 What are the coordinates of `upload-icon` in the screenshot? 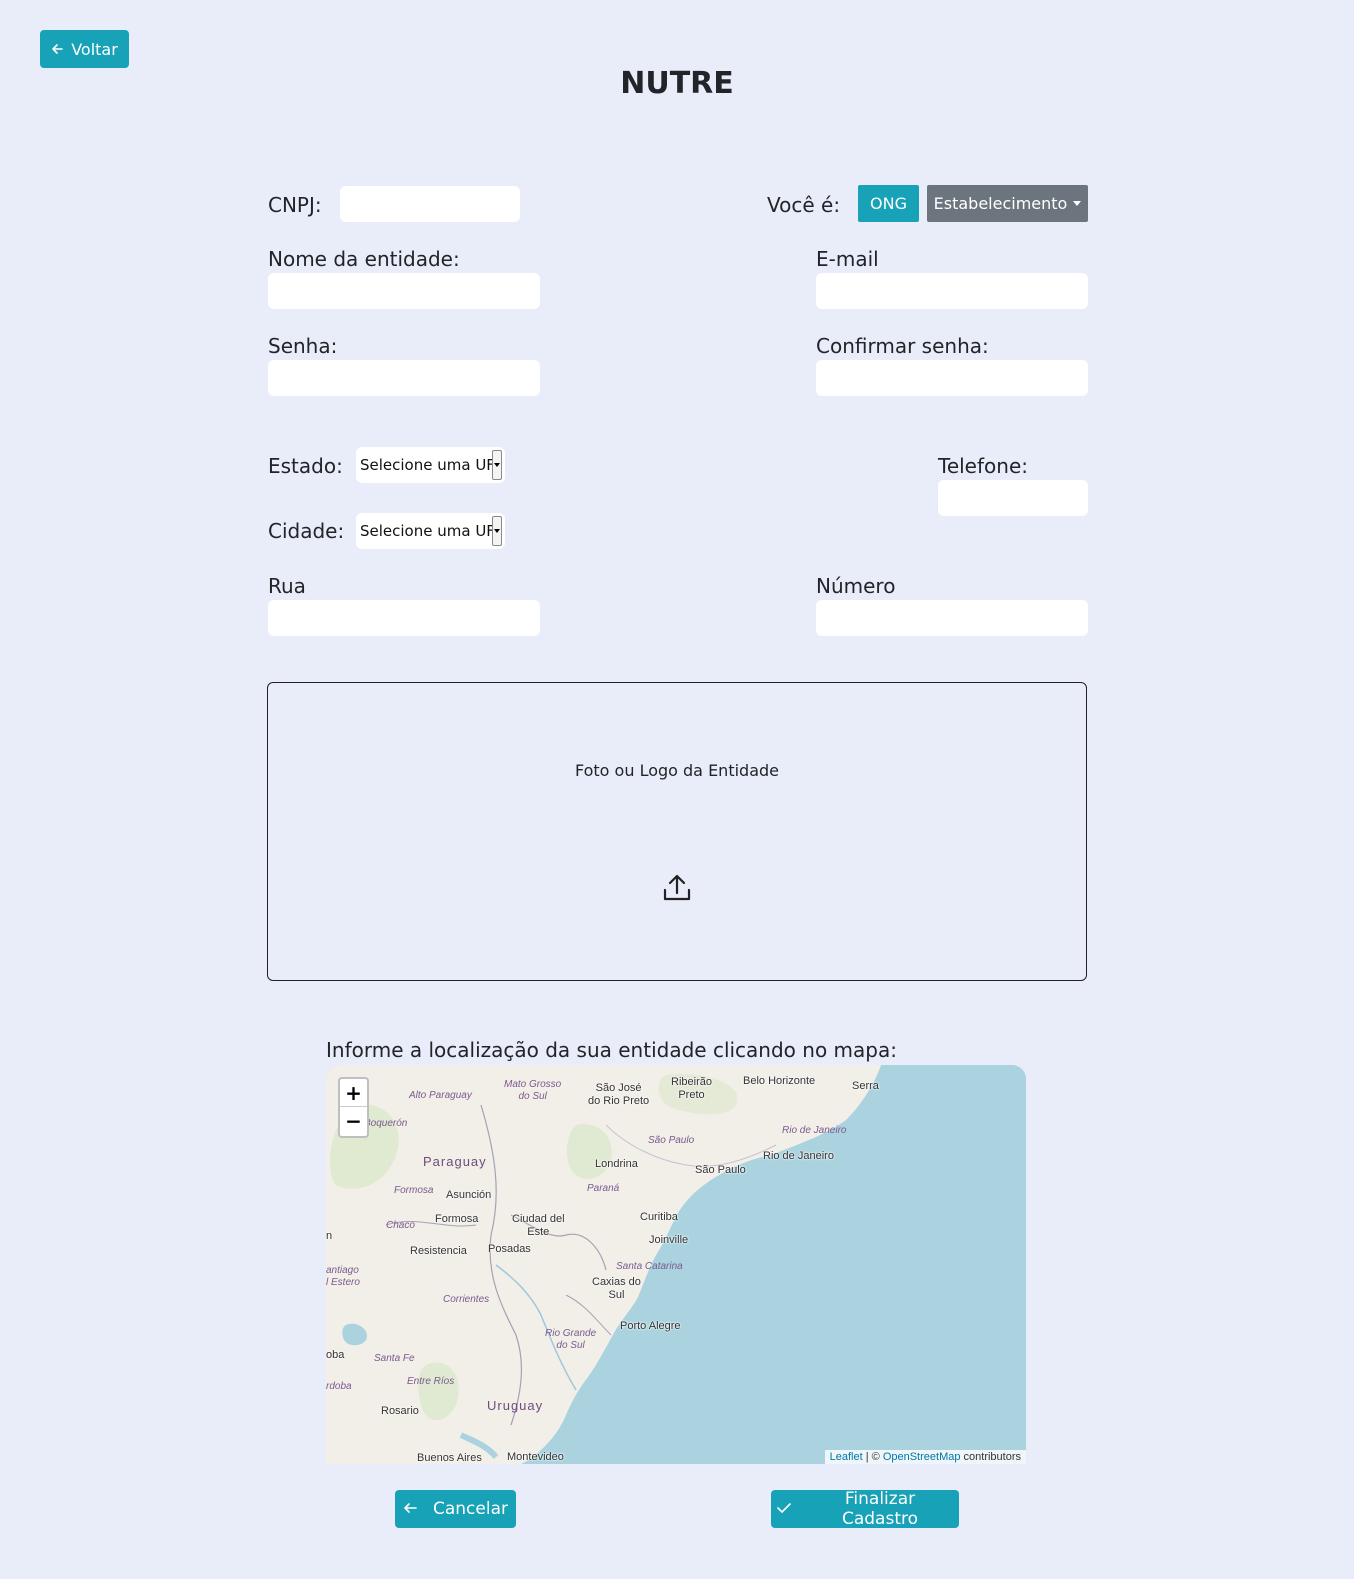 It's located at (677, 888).